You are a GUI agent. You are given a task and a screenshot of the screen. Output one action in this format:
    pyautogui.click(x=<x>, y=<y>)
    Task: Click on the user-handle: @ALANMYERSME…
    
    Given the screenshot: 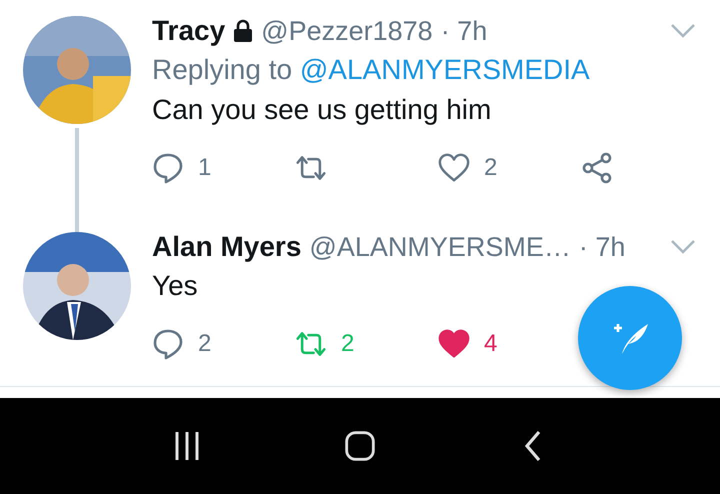 What is the action you would take?
    pyautogui.click(x=440, y=247)
    